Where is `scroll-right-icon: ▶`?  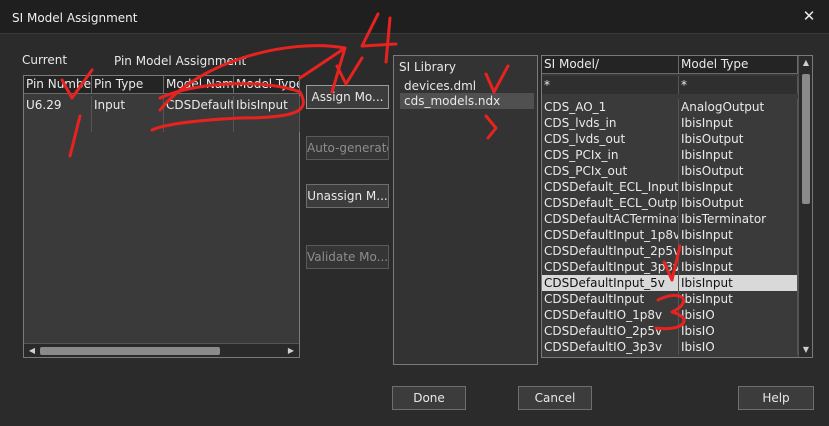 scroll-right-icon: ▶ is located at coordinates (291, 351).